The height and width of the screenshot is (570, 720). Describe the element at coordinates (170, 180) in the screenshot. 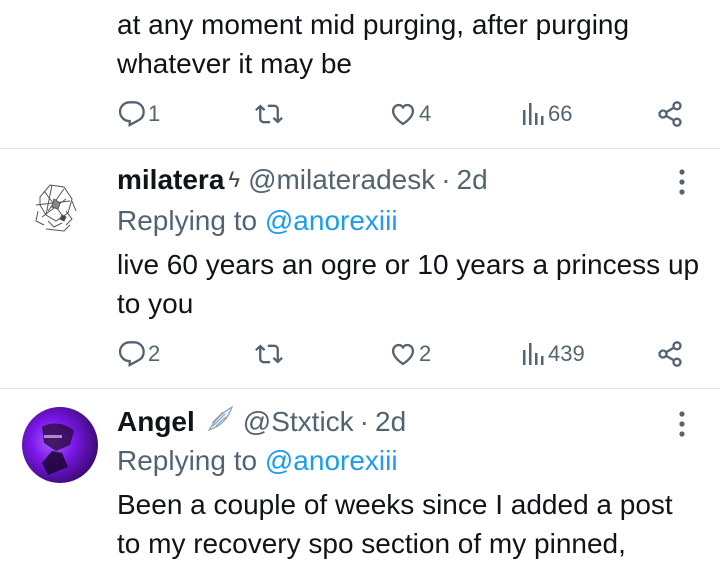

I see `display-name: milatera` at that location.